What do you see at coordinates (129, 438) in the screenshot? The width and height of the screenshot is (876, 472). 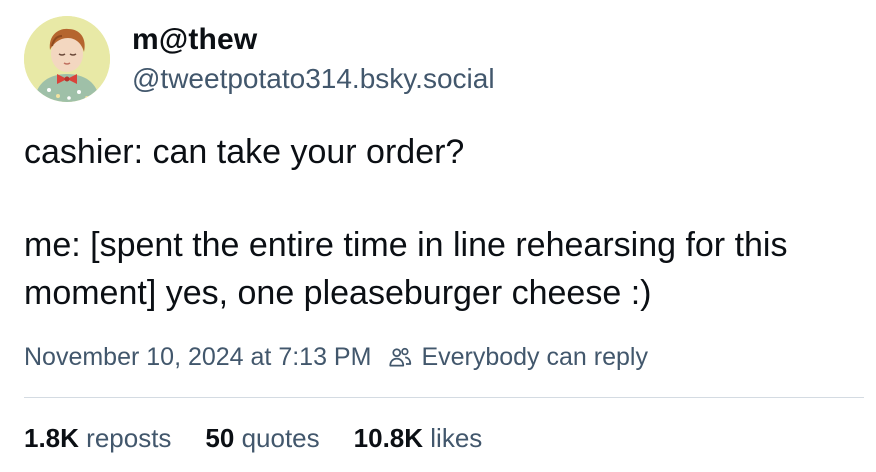 I see `reposts-label: reposts` at bounding box center [129, 438].